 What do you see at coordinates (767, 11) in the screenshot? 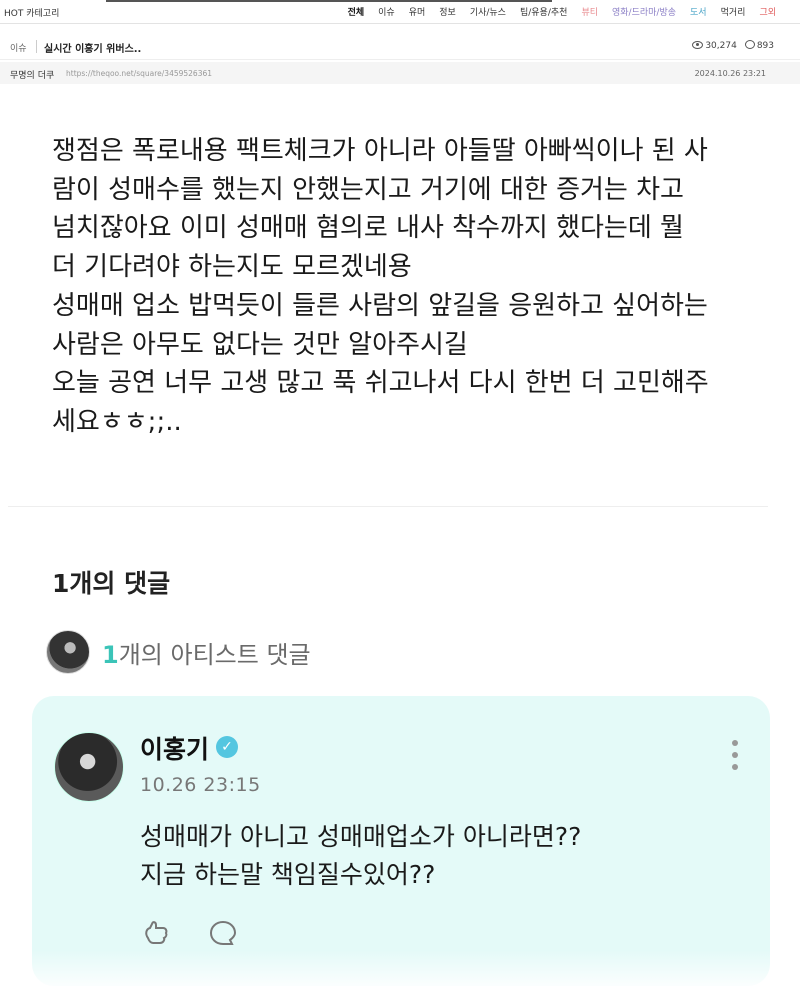
I see `nav-tab: 그외` at bounding box center [767, 11].